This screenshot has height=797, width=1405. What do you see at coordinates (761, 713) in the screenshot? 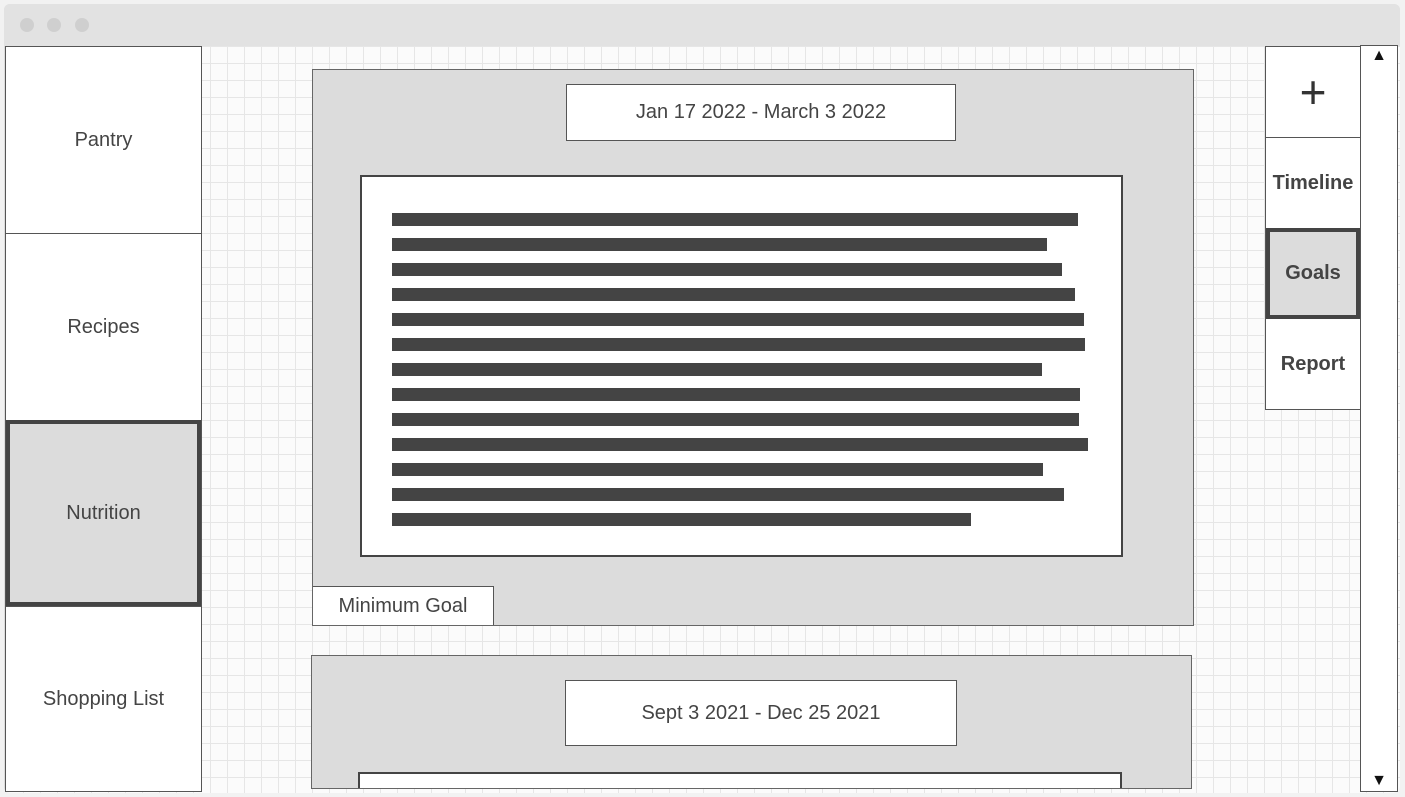
I see `date-range-label: Sept 3 2021 - Dec 25 2021` at bounding box center [761, 713].